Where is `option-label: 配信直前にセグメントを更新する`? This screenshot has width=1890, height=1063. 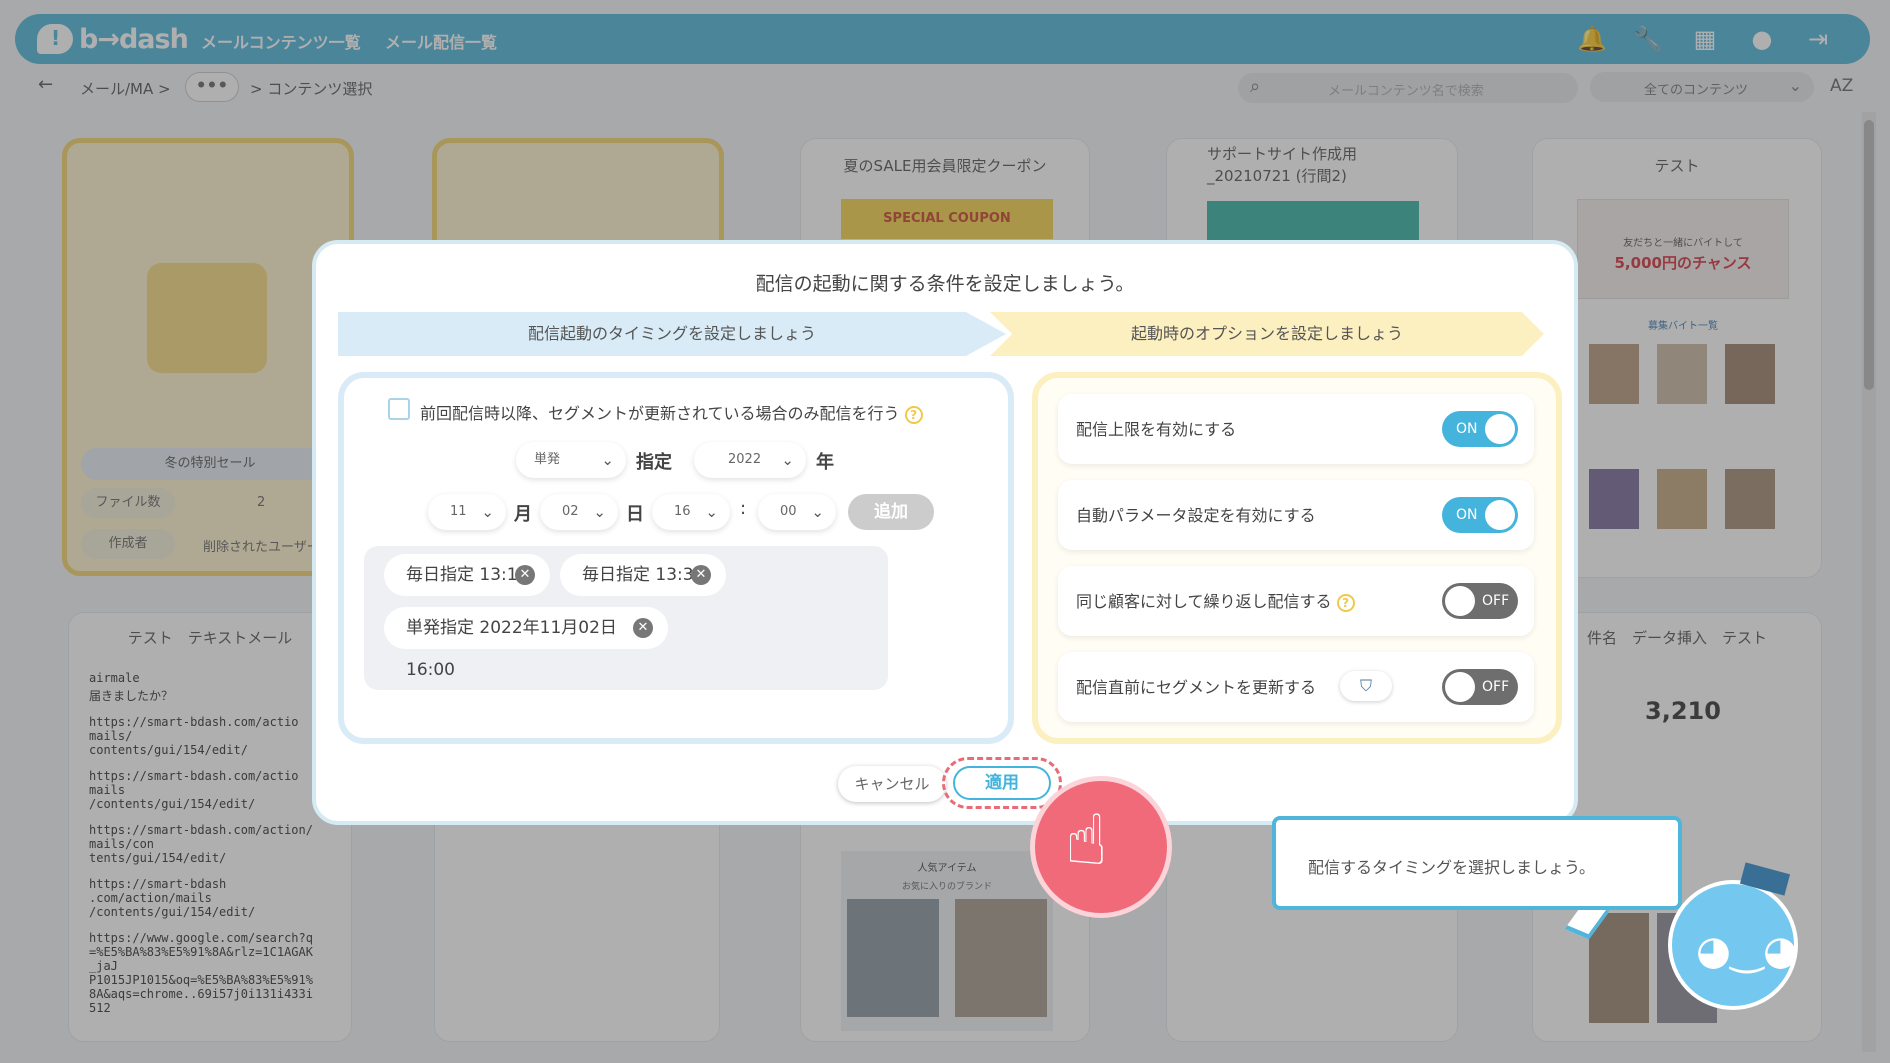
option-label: 配信直前にセグメントを更新する is located at coordinates (1196, 687).